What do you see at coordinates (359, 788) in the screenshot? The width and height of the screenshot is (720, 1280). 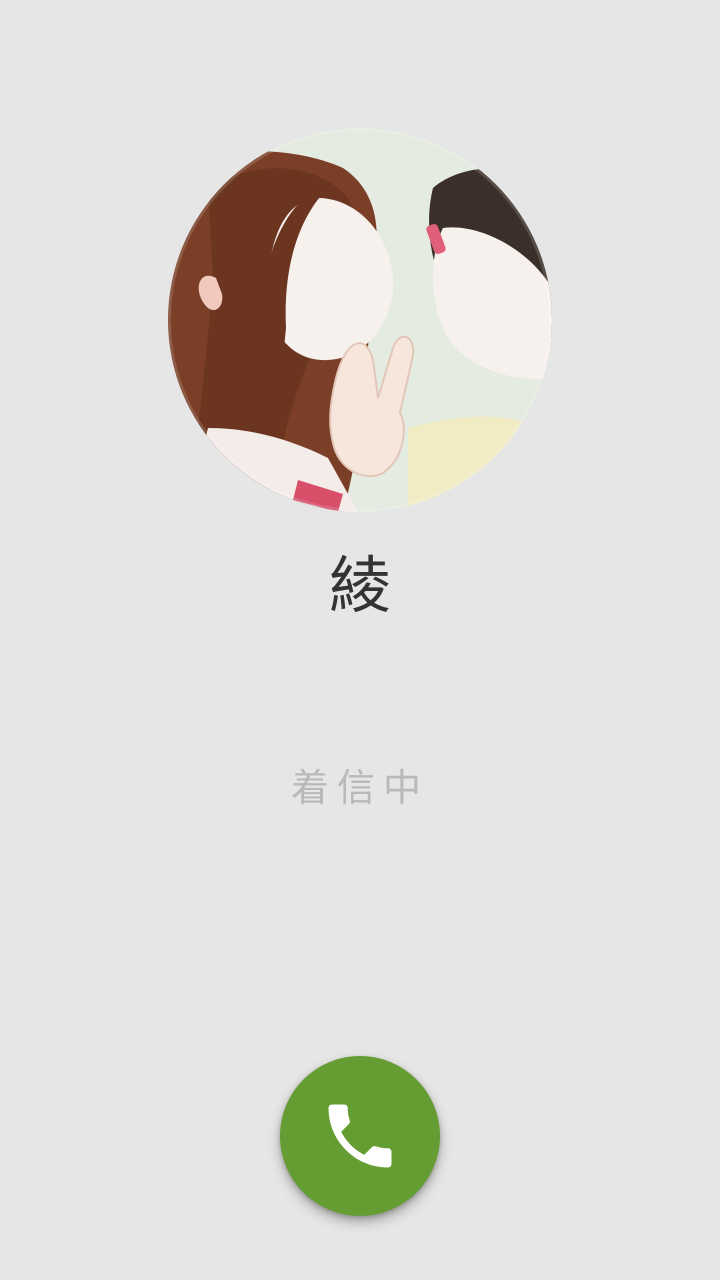 I see `call-status: 着信中` at bounding box center [359, 788].